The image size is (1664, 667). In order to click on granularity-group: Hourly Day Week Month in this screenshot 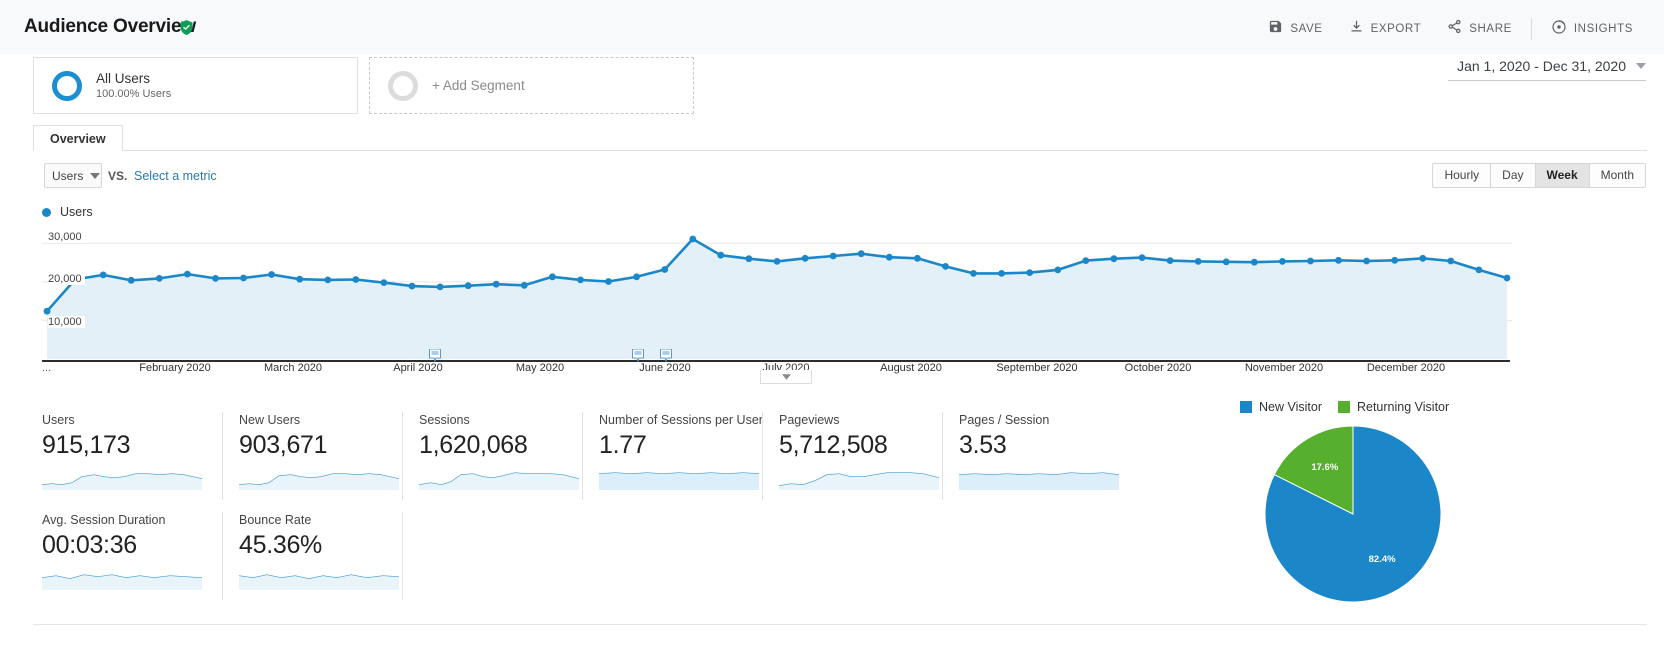, I will do `click(1539, 175)`.